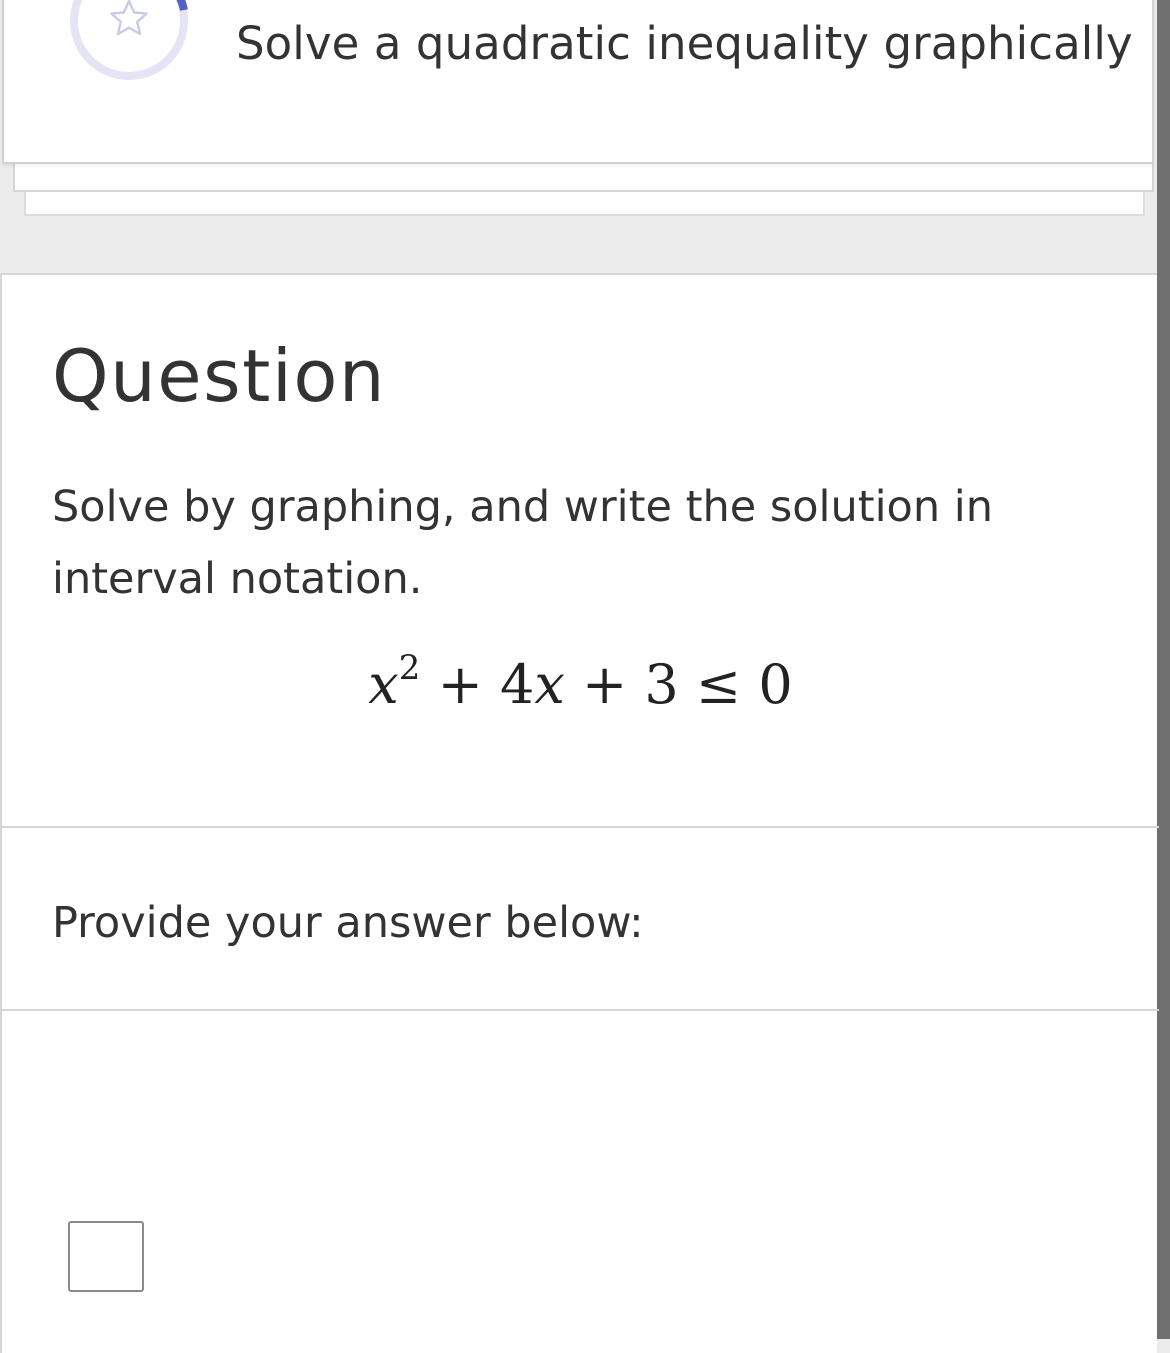  I want to click on inequality-equation: x2 + 4x + 3 ≤ 0, so click(580, 683).